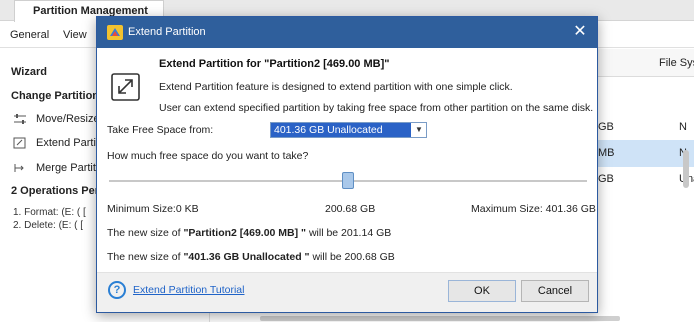 The width and height of the screenshot is (694, 322). Describe the element at coordinates (645, 153) in the screenshot. I see `table-row-selected: MB N` at that location.